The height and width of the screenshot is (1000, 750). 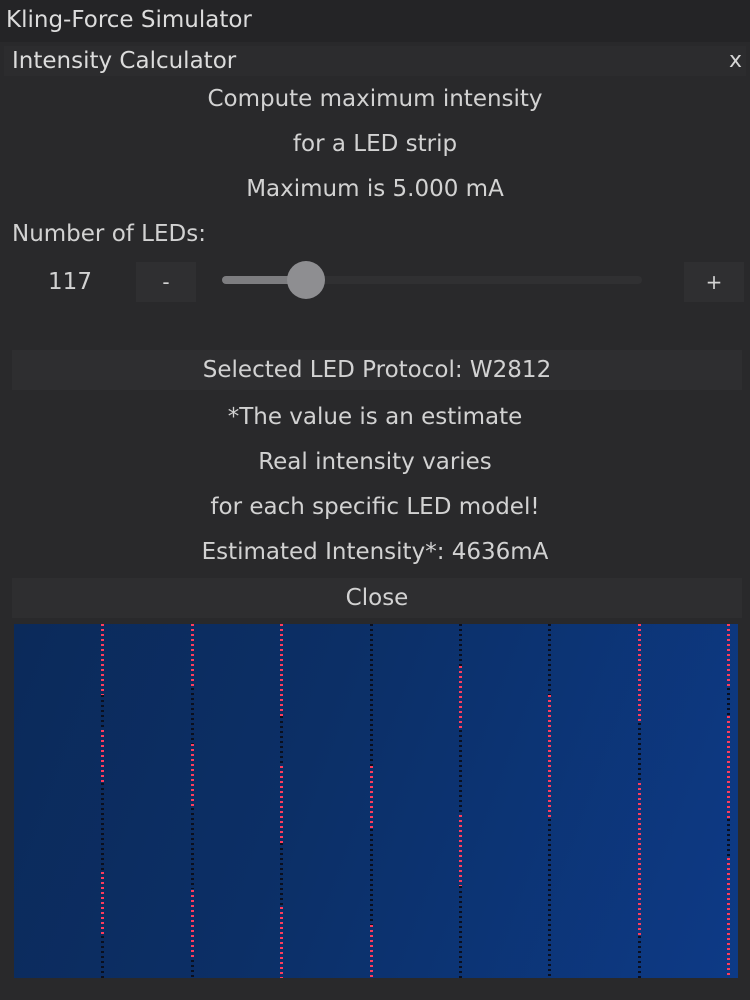 What do you see at coordinates (375, 189) in the screenshot?
I see `maximum-text: Maximum is 5.000 mA` at bounding box center [375, 189].